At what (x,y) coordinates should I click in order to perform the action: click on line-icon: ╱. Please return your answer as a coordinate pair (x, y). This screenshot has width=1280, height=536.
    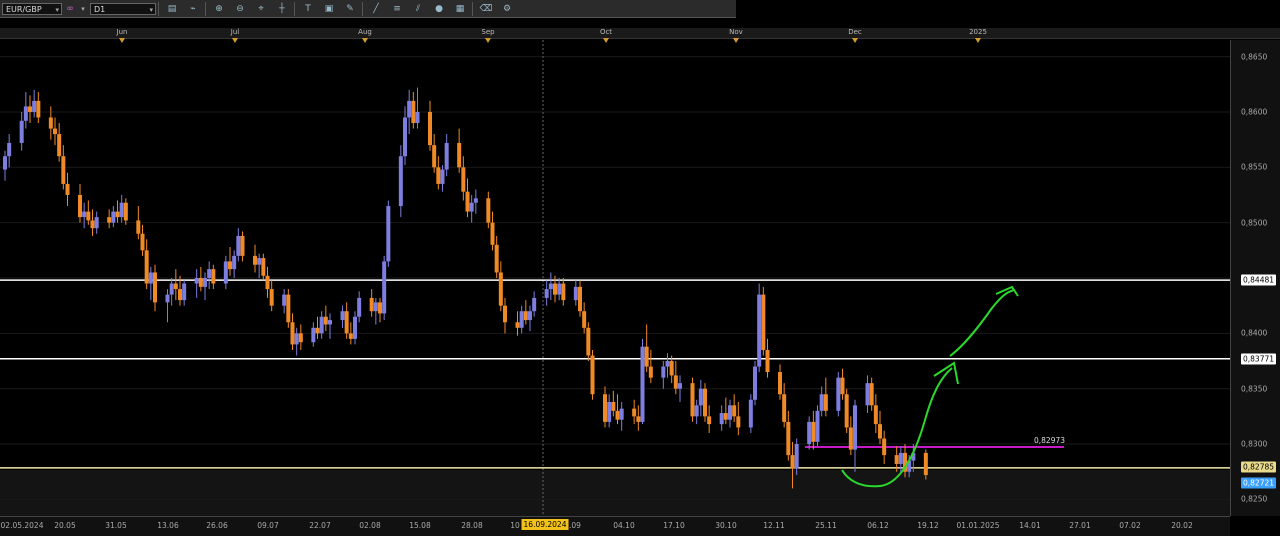
    Looking at the image, I should click on (376, 9).